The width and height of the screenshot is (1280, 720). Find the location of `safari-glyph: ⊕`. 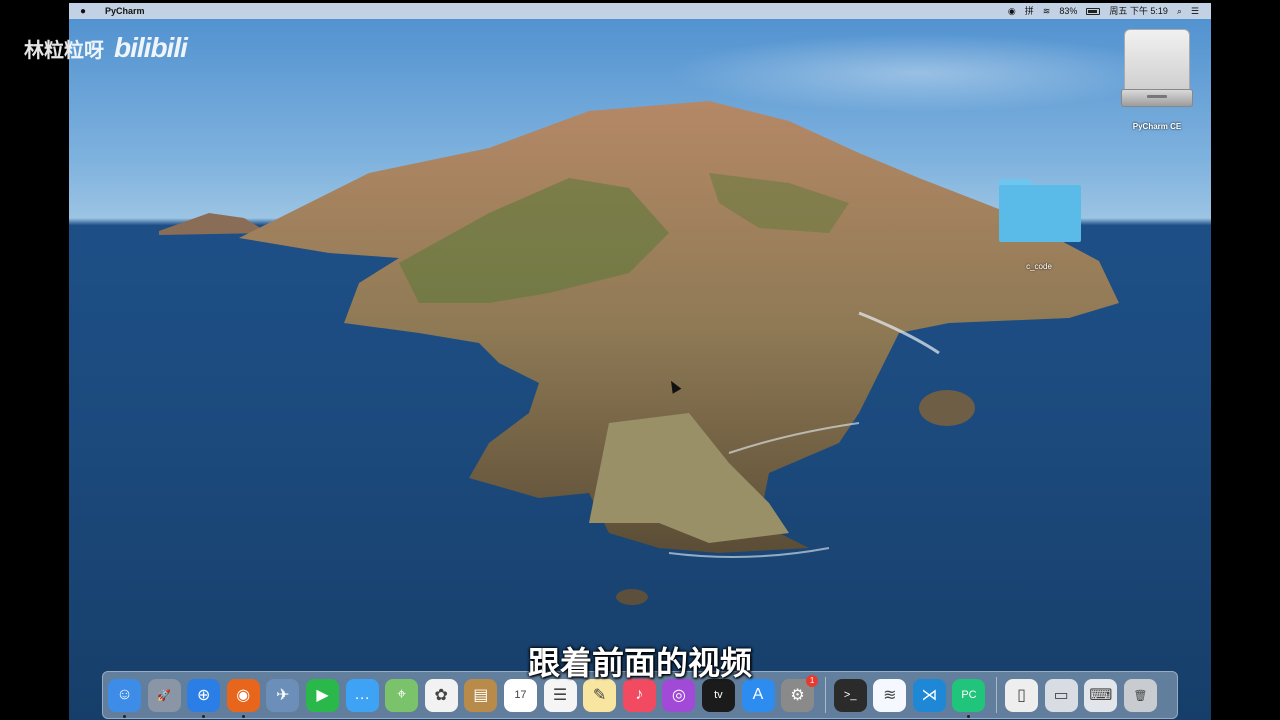

safari-glyph: ⊕ is located at coordinates (203, 695).